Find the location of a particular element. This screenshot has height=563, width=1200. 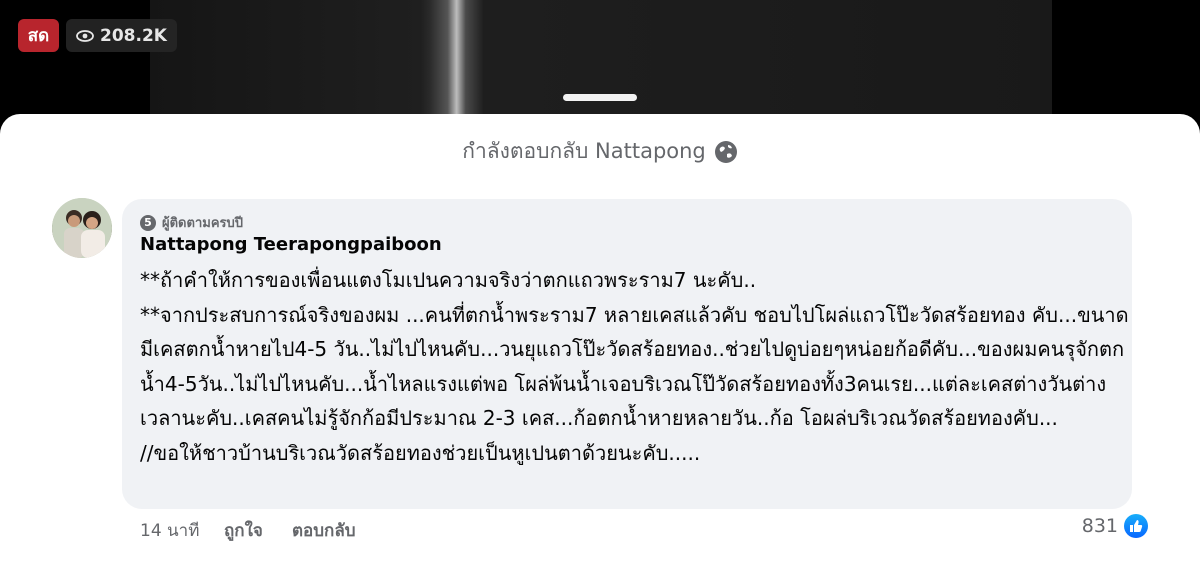

avatar is located at coordinates (82, 228).